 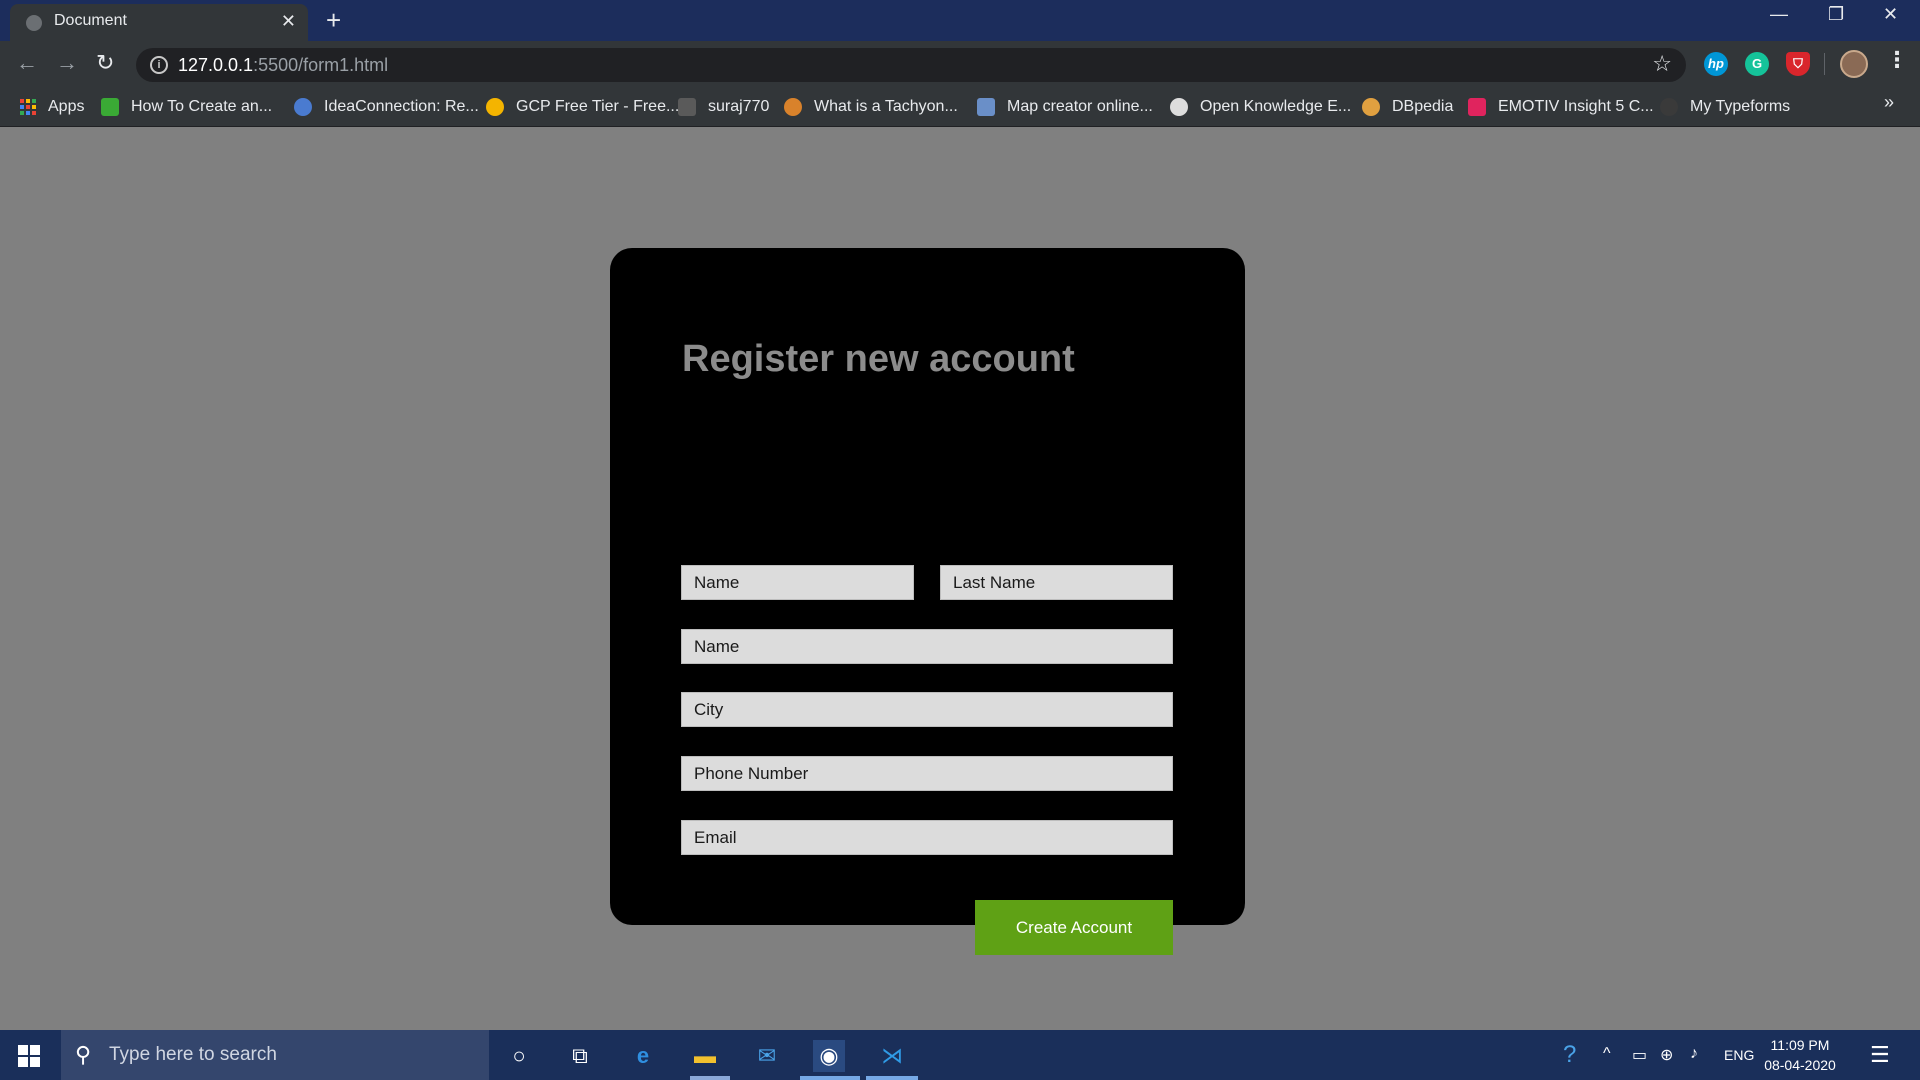 I want to click on battery-icon: ▭, so click(x=1639, y=1055).